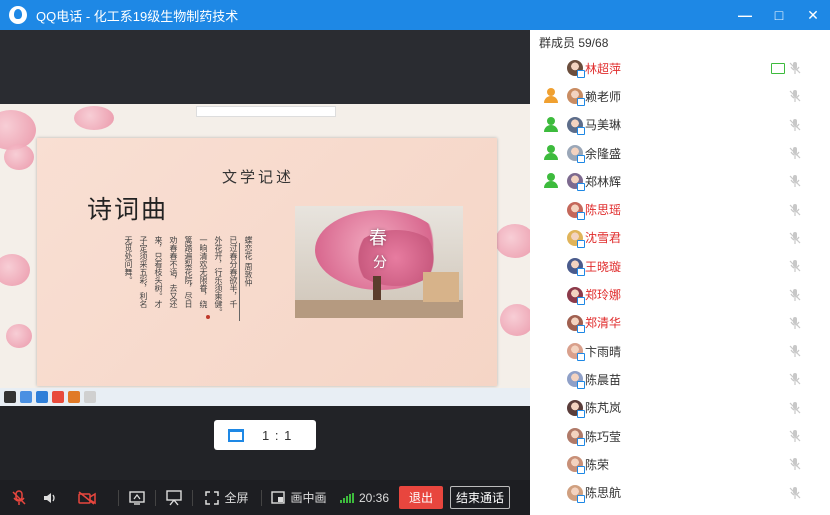  What do you see at coordinates (597, 464) in the screenshot?
I see `member-name: 陈荣` at bounding box center [597, 464].